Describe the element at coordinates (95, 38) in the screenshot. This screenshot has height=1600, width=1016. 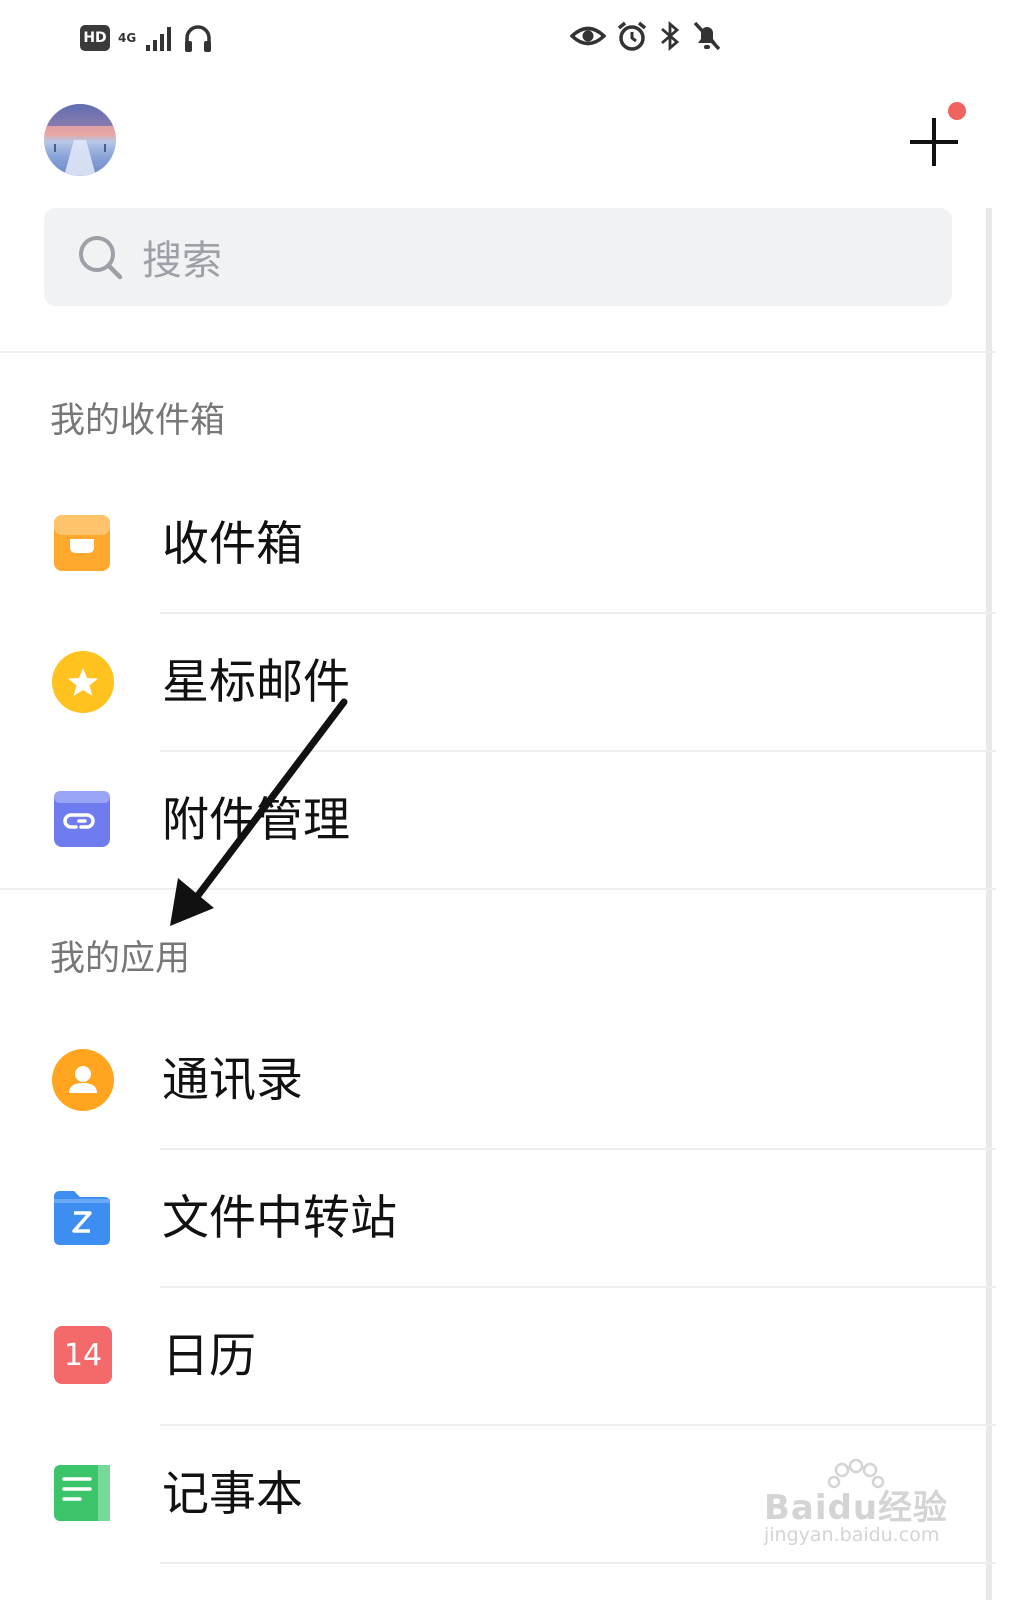
I see `hd-badge: HD` at that location.